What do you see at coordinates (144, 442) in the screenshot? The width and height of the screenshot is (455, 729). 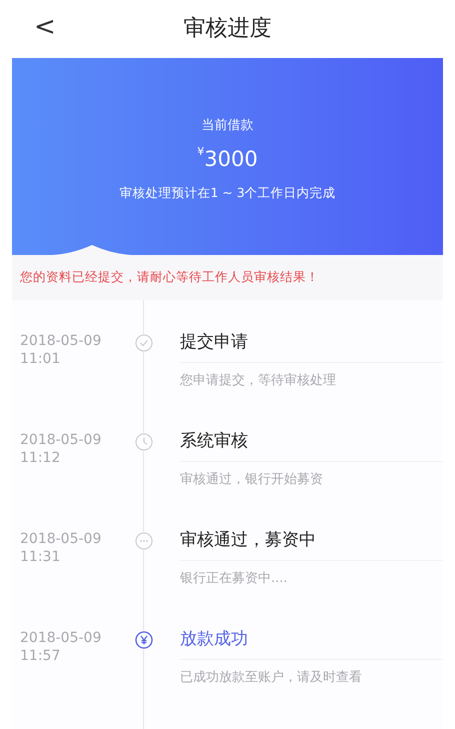 I see `clock-icon` at bounding box center [144, 442].